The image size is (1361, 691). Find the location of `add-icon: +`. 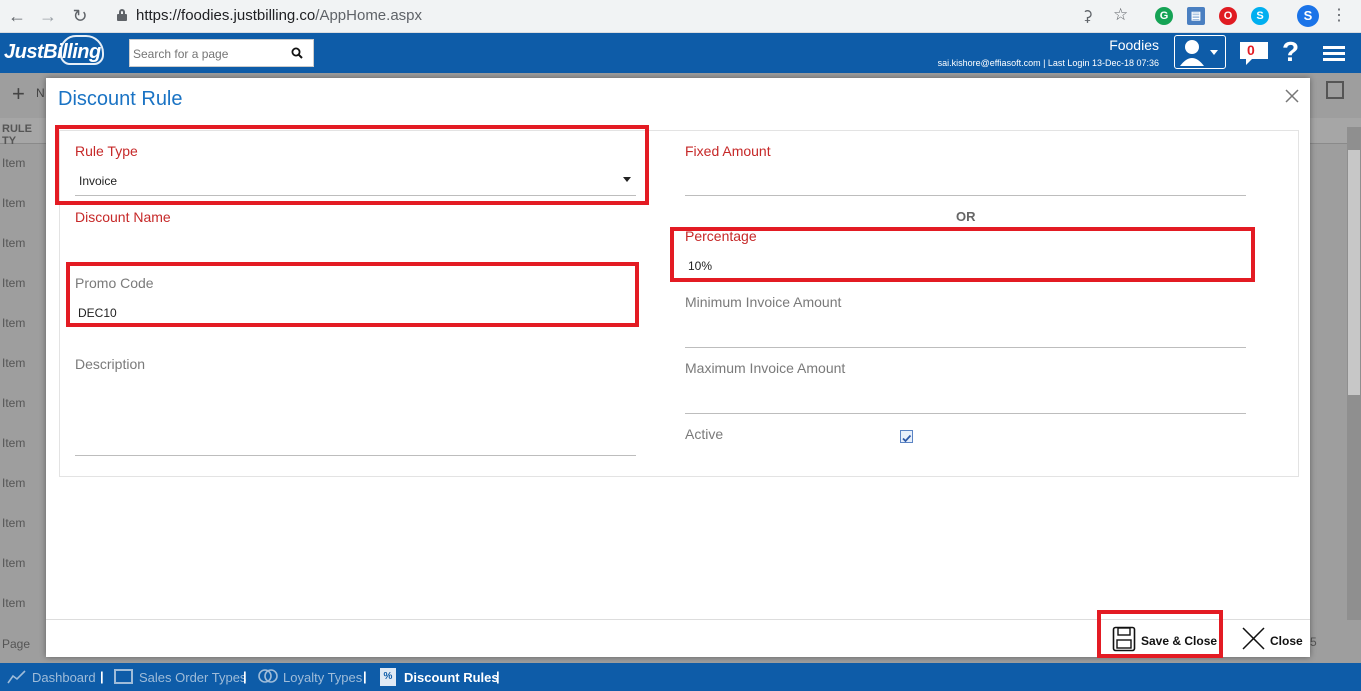

add-icon: + is located at coordinates (18, 93).